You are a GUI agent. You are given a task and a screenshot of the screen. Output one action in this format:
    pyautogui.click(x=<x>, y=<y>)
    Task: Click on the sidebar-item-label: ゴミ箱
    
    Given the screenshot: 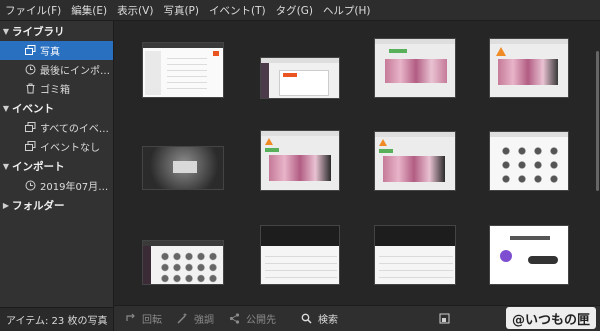 What is the action you would take?
    pyautogui.click(x=55, y=90)
    